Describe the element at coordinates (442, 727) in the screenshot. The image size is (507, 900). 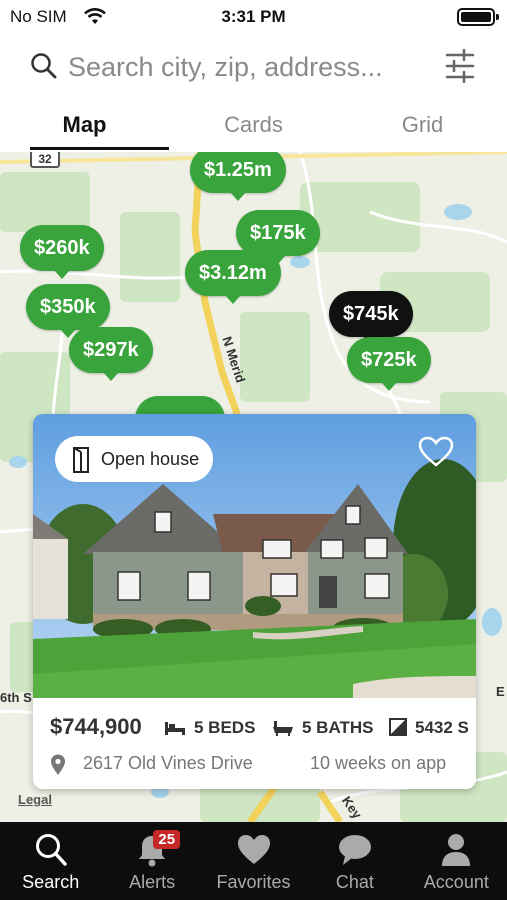
I see `sqft-label: 5432 S` at that location.